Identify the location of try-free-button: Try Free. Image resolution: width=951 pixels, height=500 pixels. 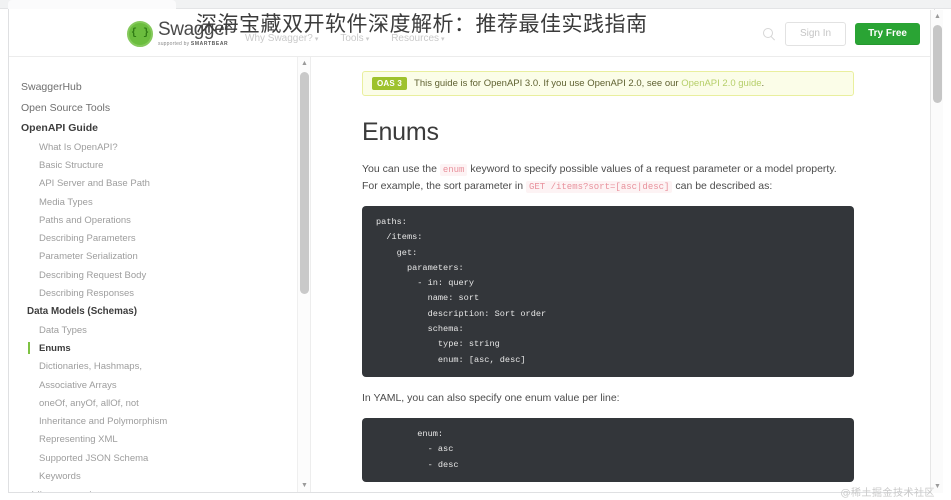
(887, 34).